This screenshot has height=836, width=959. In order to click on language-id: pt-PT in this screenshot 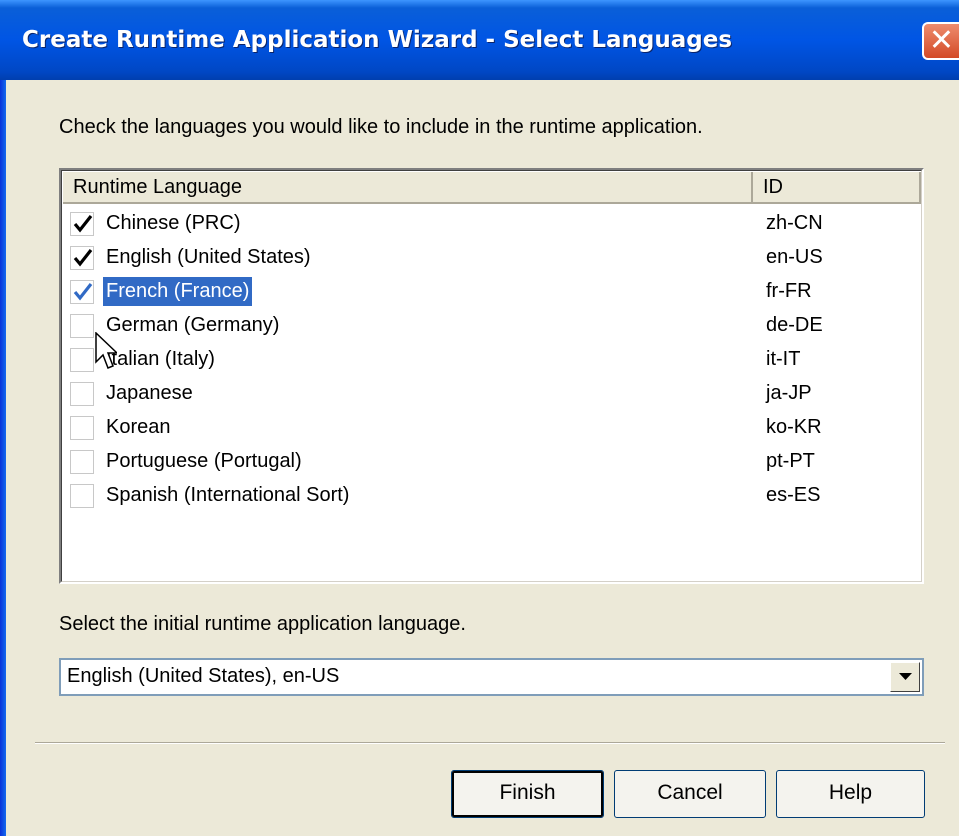, I will do `click(790, 461)`.